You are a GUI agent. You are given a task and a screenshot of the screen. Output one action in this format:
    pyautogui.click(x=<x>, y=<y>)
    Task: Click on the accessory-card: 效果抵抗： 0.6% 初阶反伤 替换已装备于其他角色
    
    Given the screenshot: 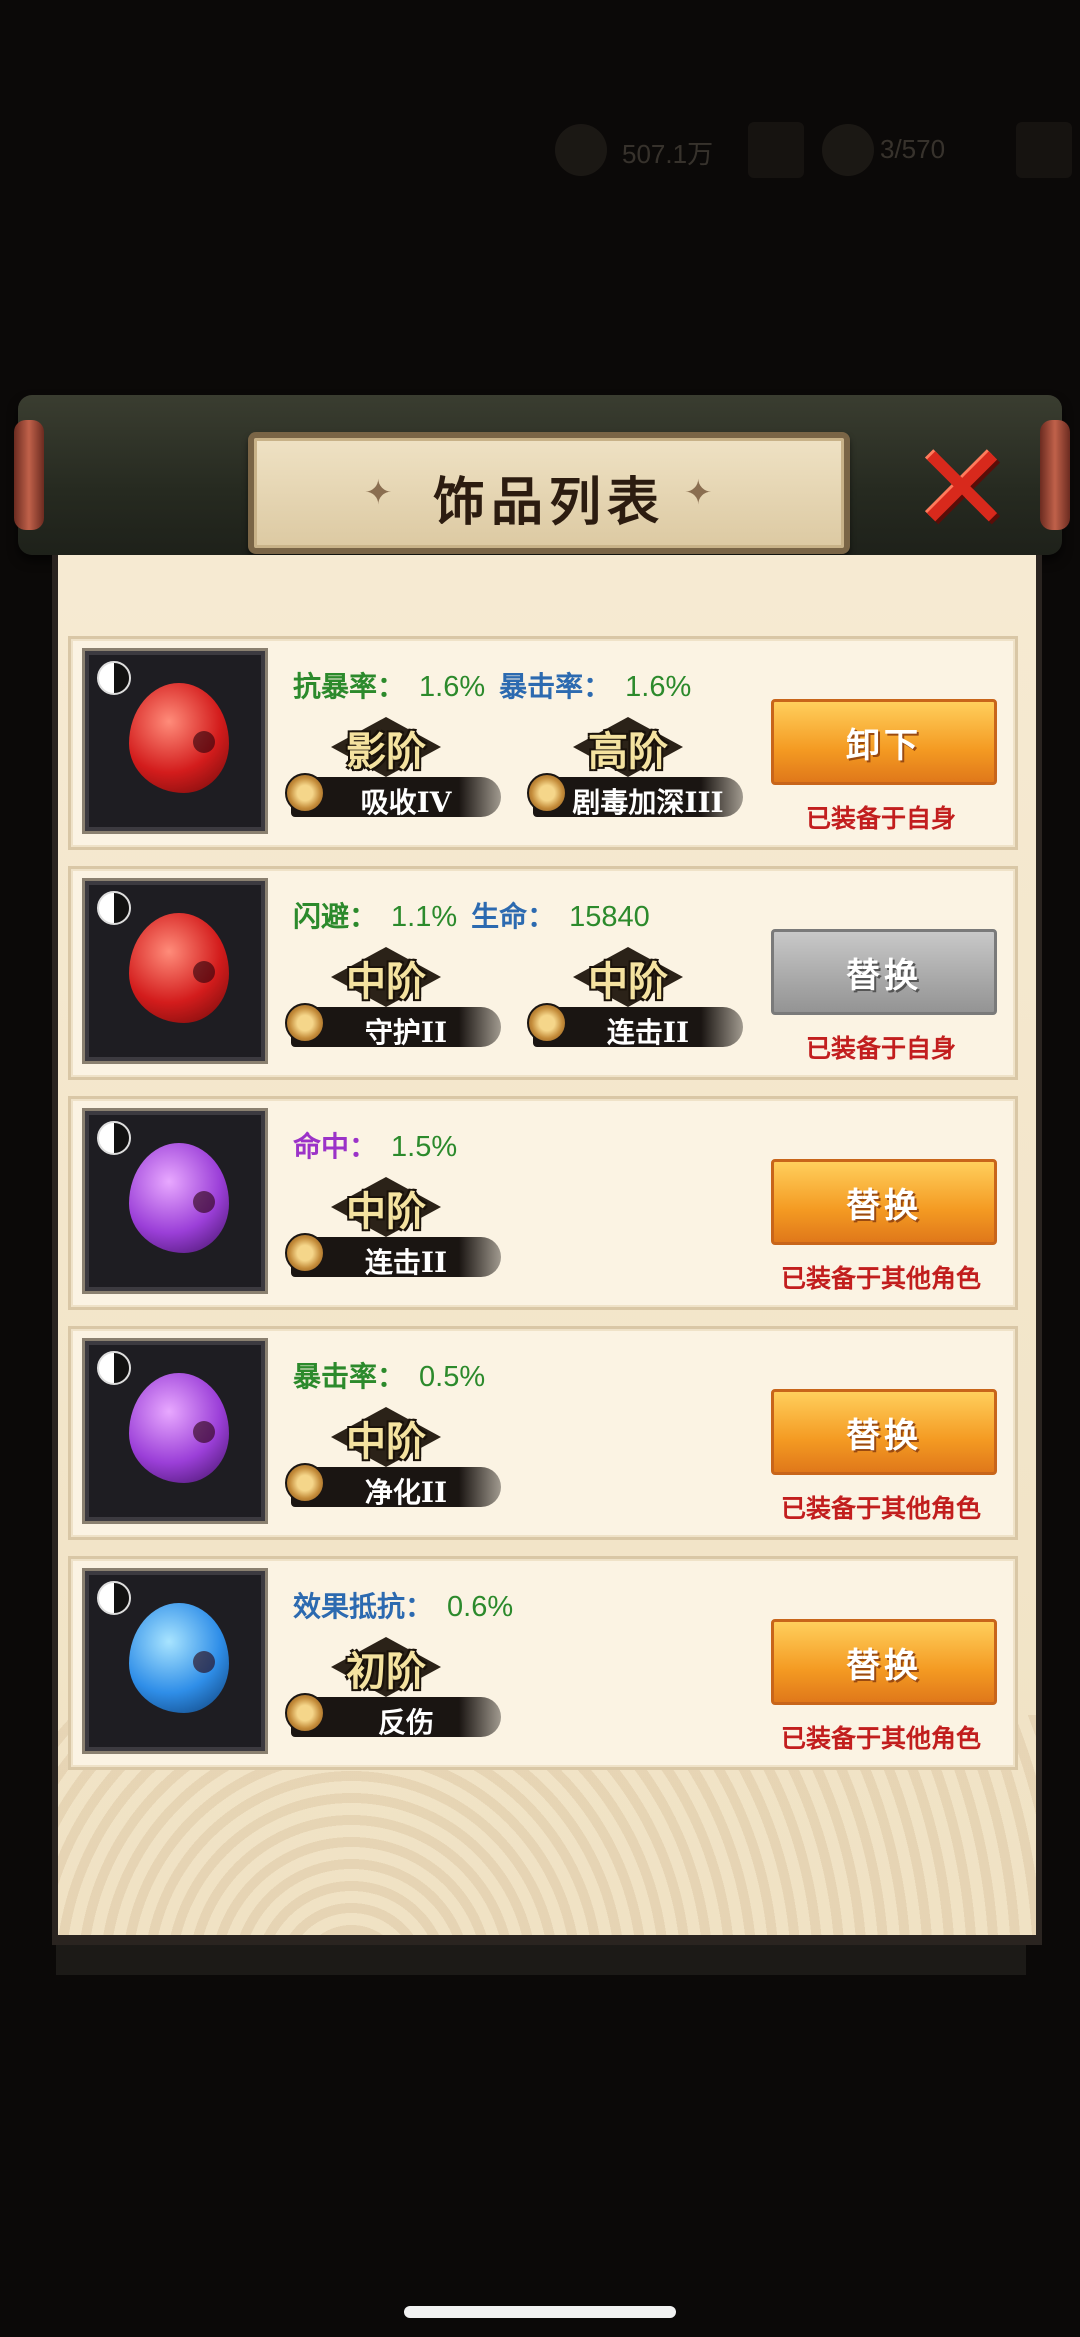 What is the action you would take?
    pyautogui.click(x=543, y=1663)
    